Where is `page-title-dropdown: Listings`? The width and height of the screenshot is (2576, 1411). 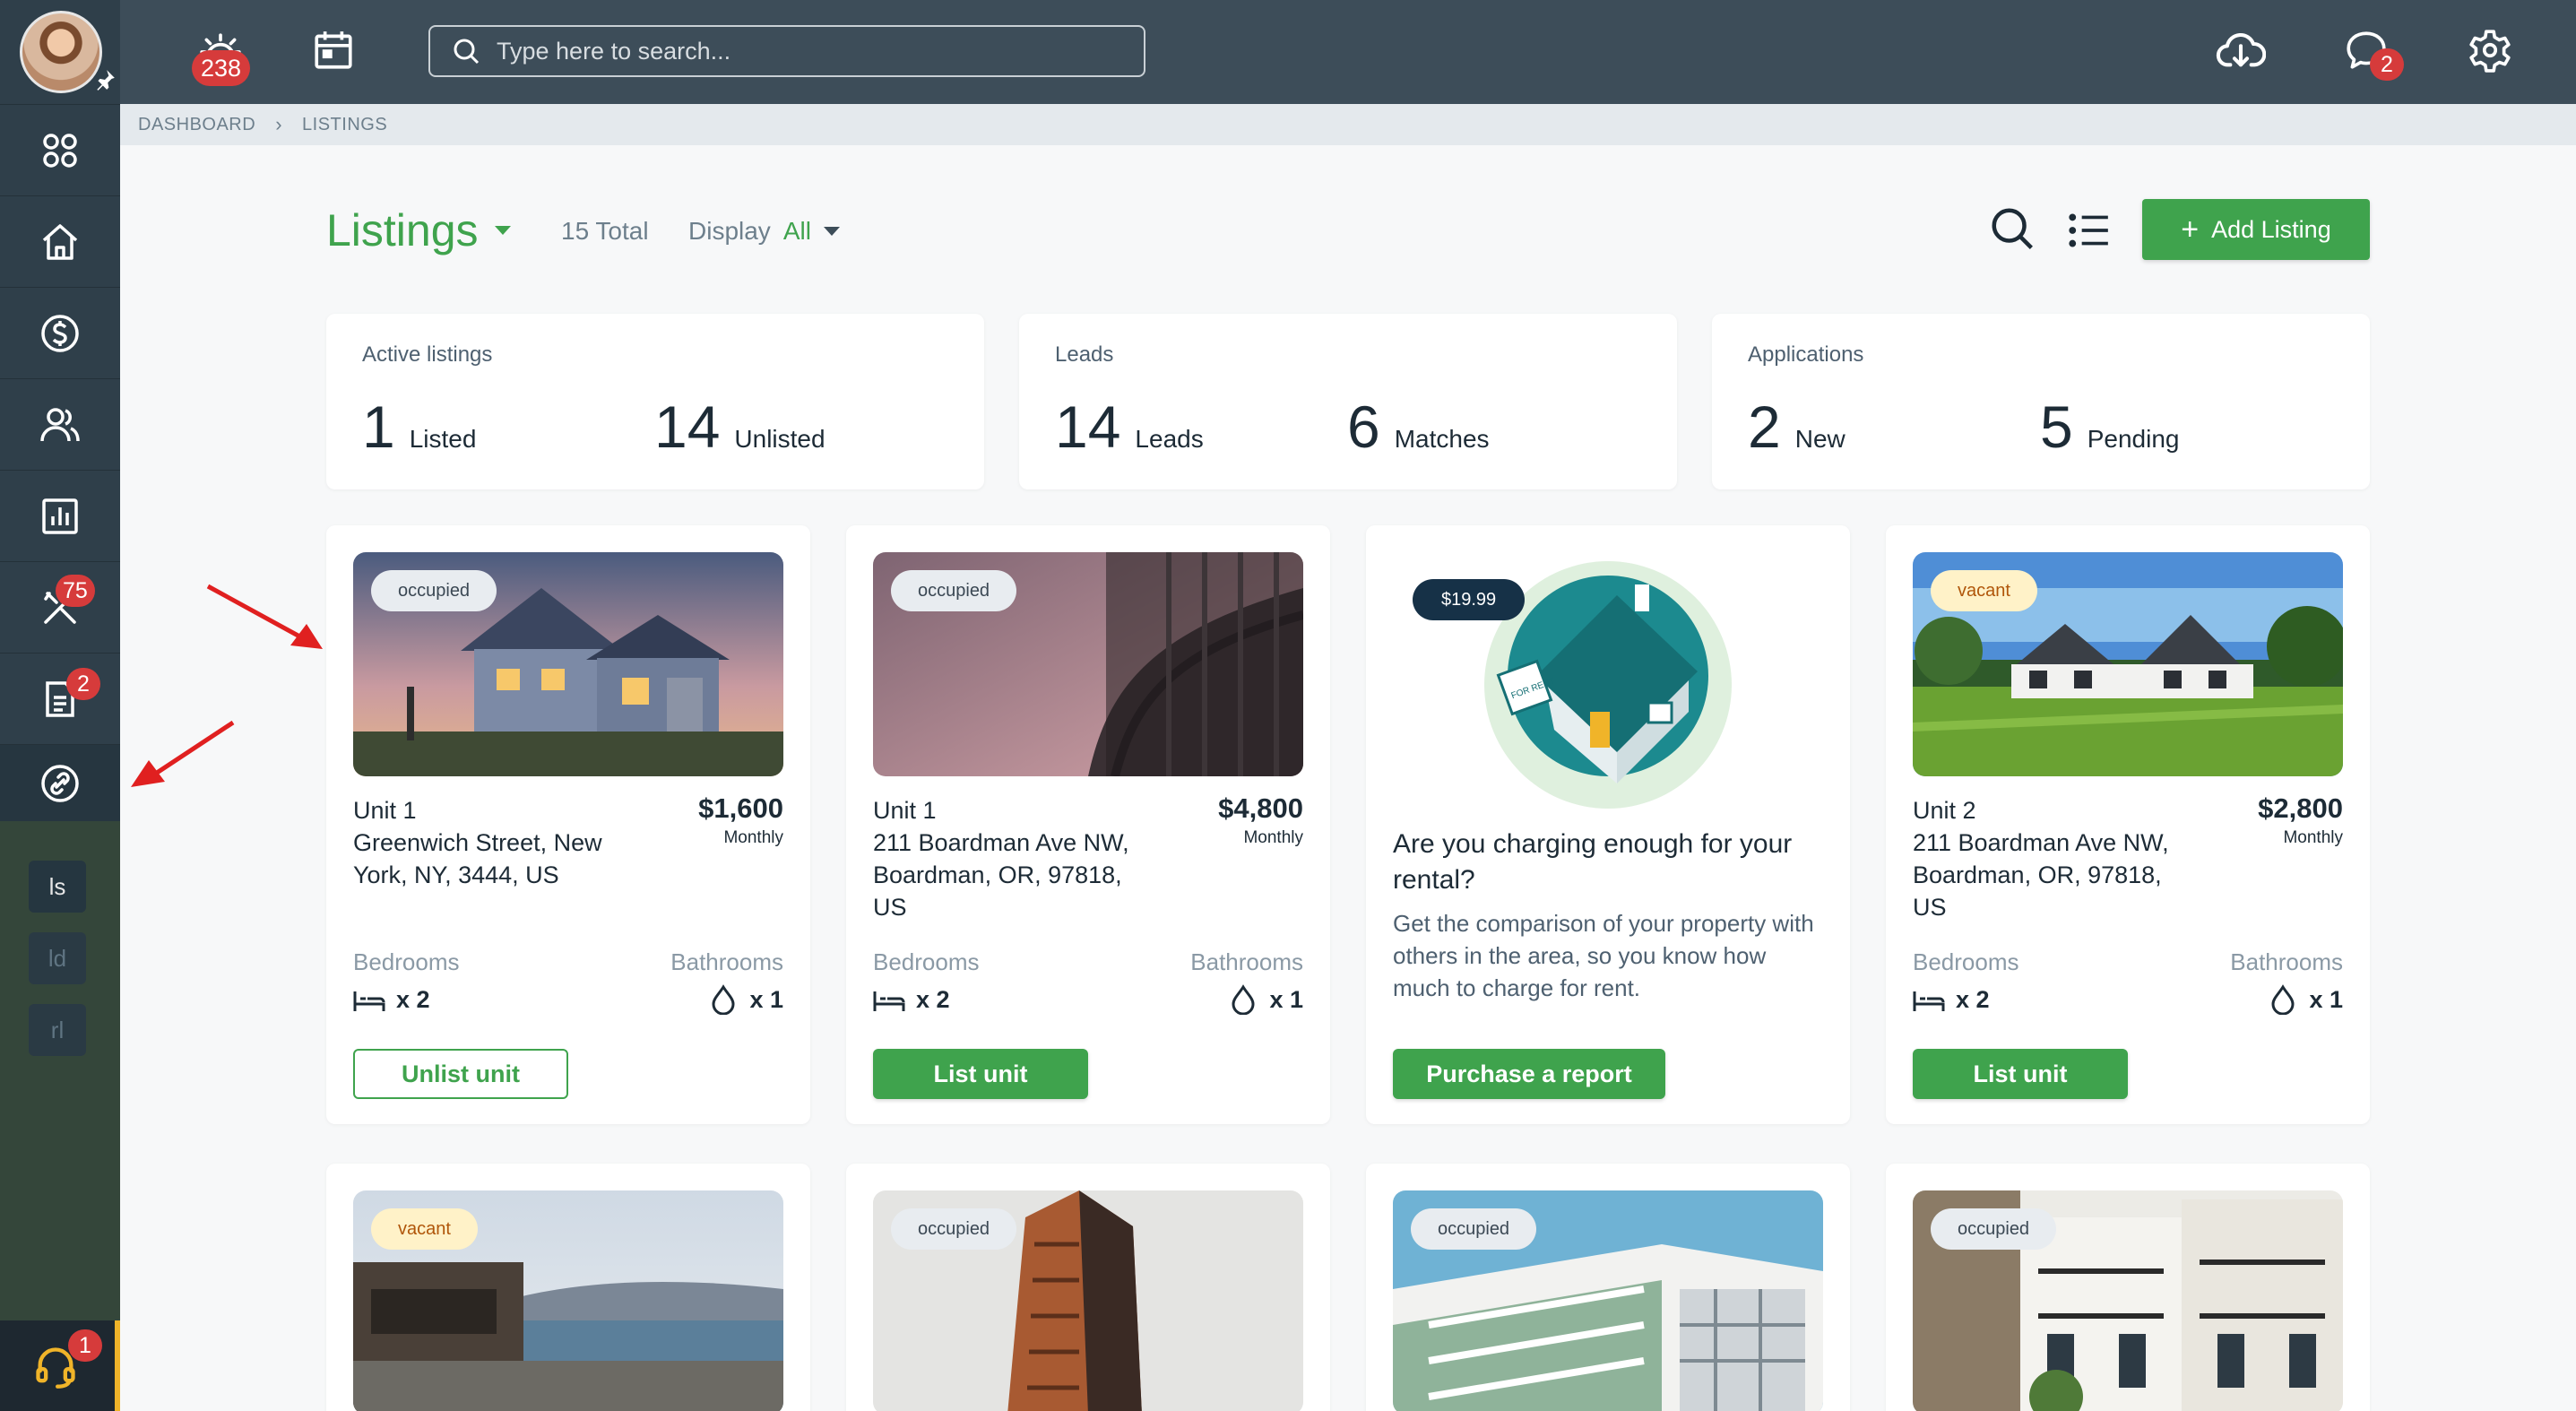 page-title-dropdown: Listings is located at coordinates (418, 230).